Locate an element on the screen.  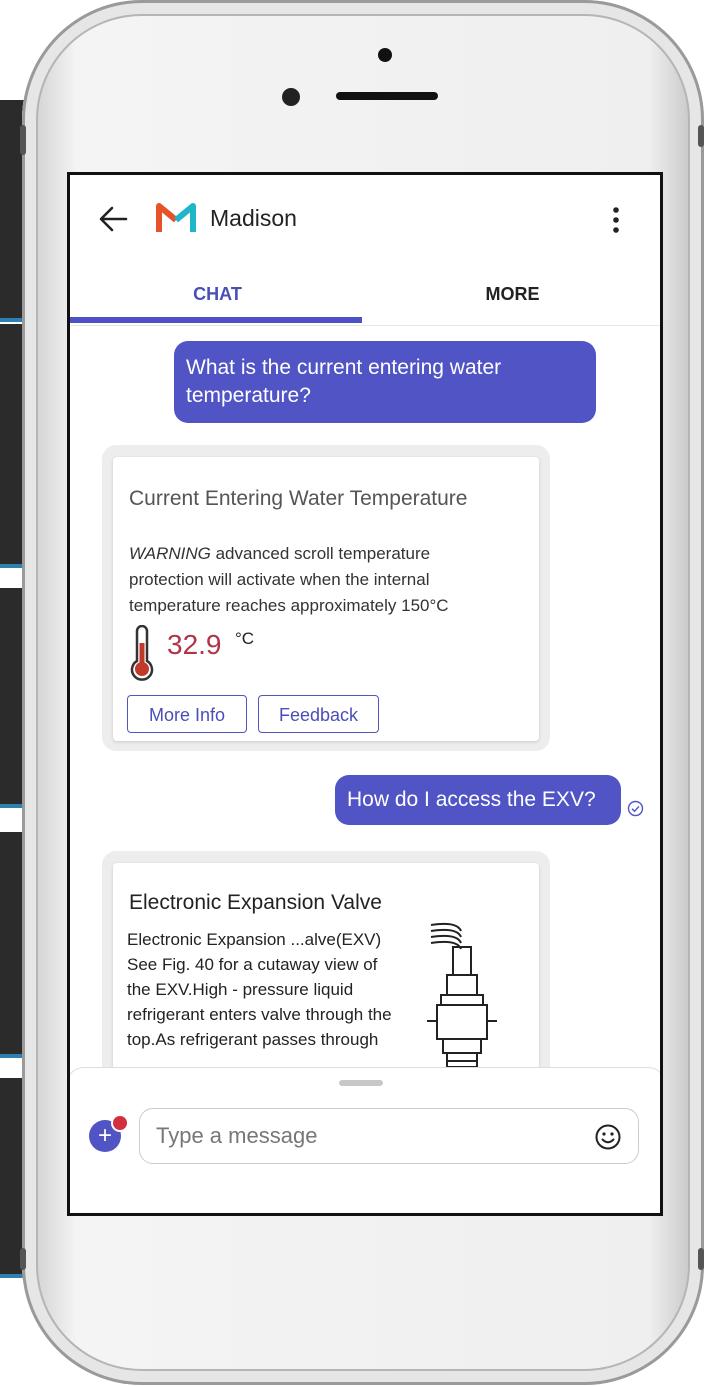
back-arrow-icon is located at coordinates (114, 219).